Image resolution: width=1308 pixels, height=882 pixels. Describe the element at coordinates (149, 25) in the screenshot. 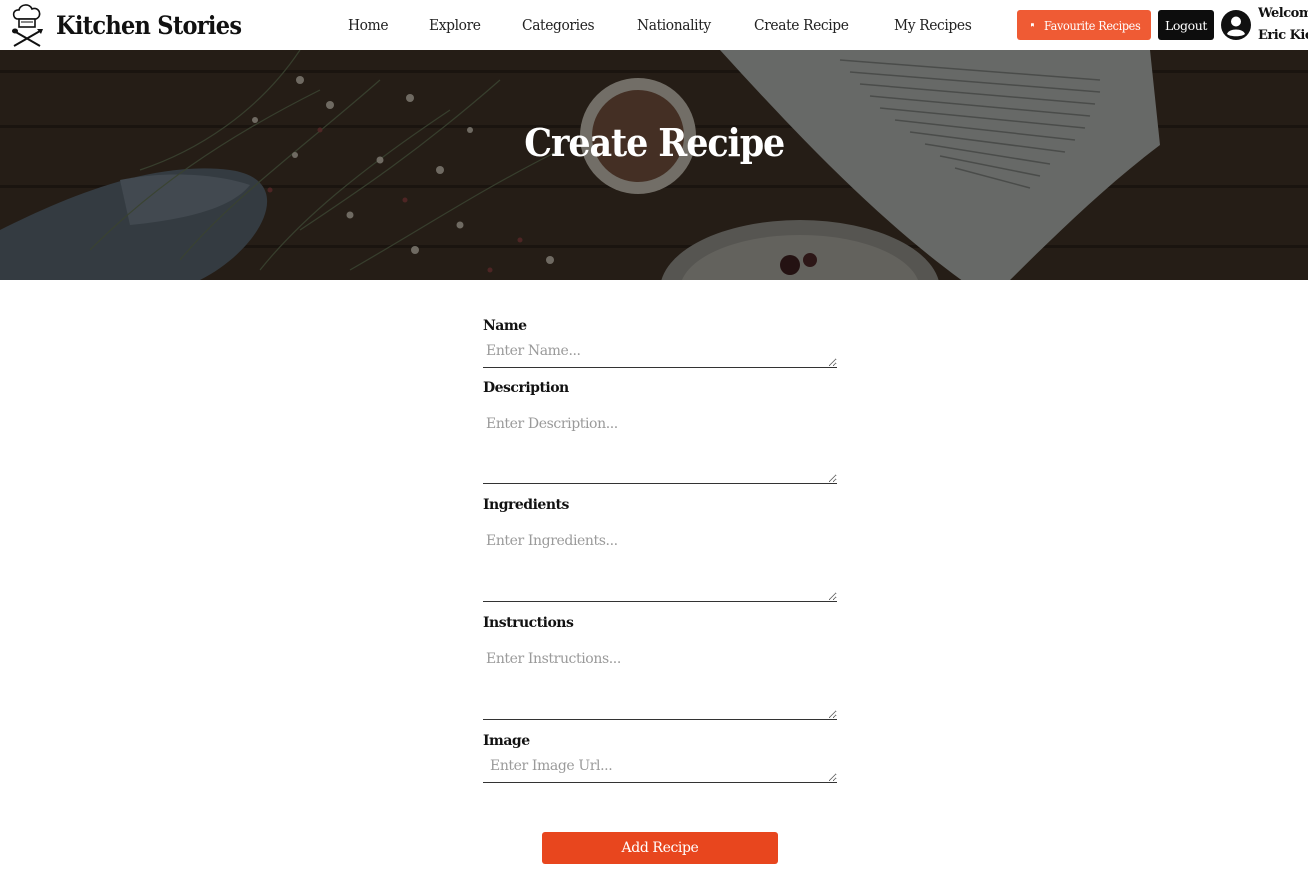

I see `brand-name: Kitchen Stories` at that location.